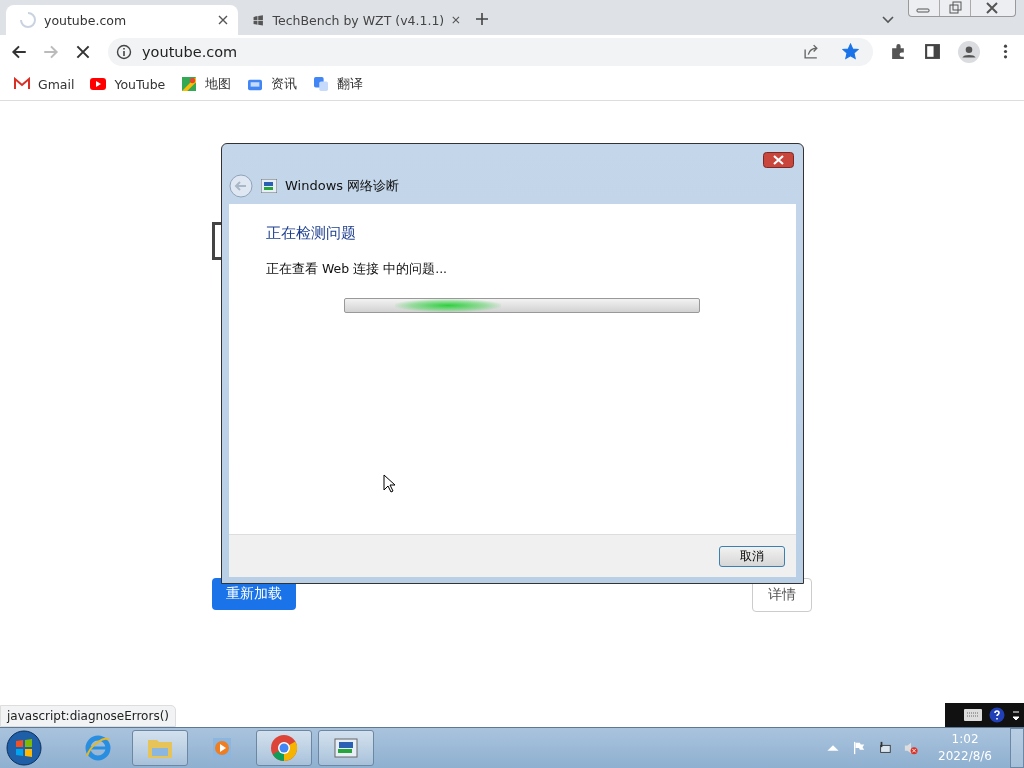  What do you see at coordinates (898, 51) in the screenshot?
I see `extensions-puzzle-icon` at bounding box center [898, 51].